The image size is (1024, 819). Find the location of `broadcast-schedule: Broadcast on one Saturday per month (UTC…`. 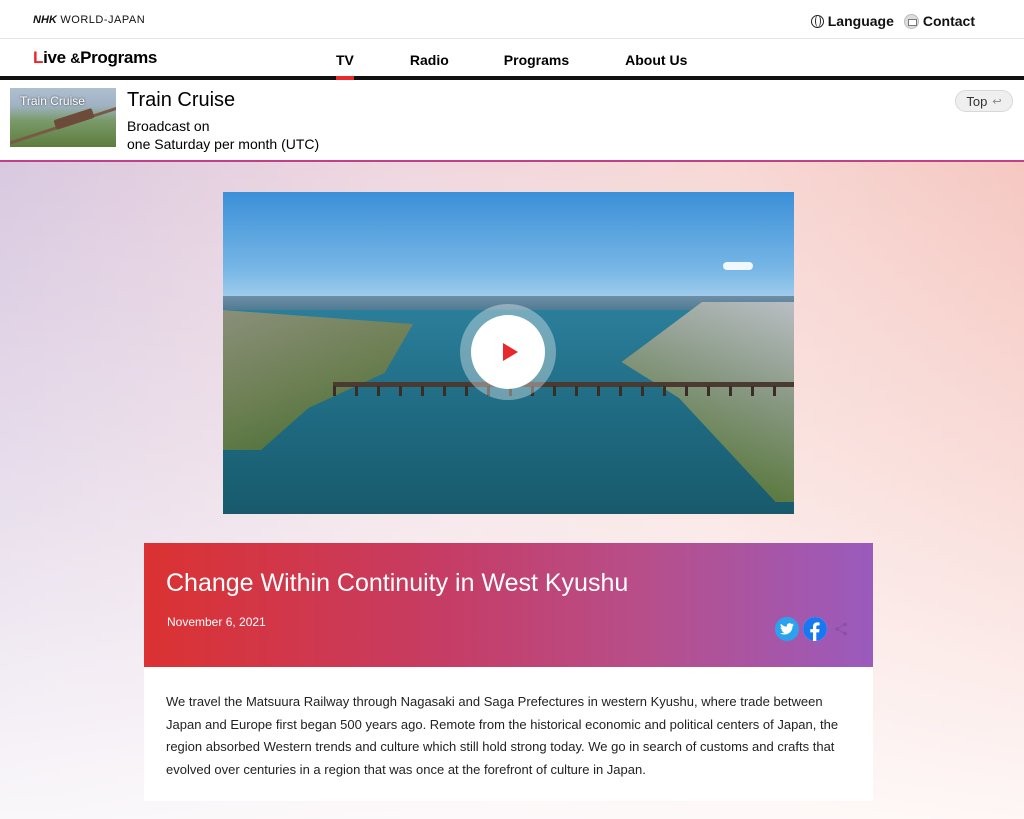

broadcast-schedule: Broadcast on one Saturday per month (UTC… is located at coordinates (223, 135).